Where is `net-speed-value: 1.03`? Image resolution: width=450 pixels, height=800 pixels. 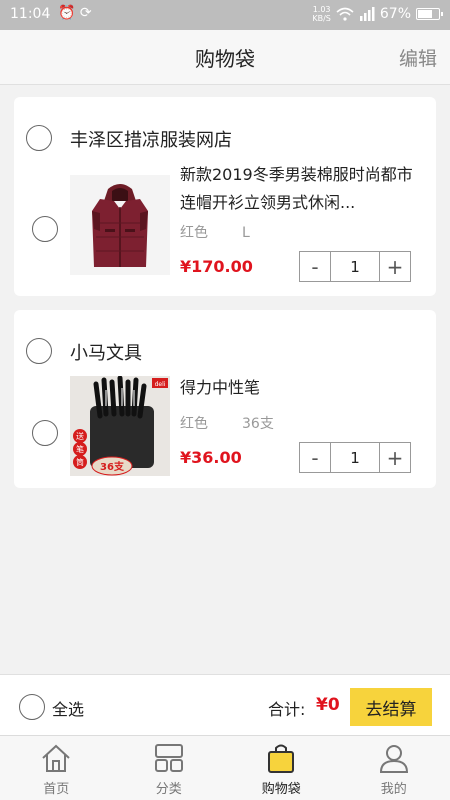 net-speed-value: 1.03 is located at coordinates (321, 9).